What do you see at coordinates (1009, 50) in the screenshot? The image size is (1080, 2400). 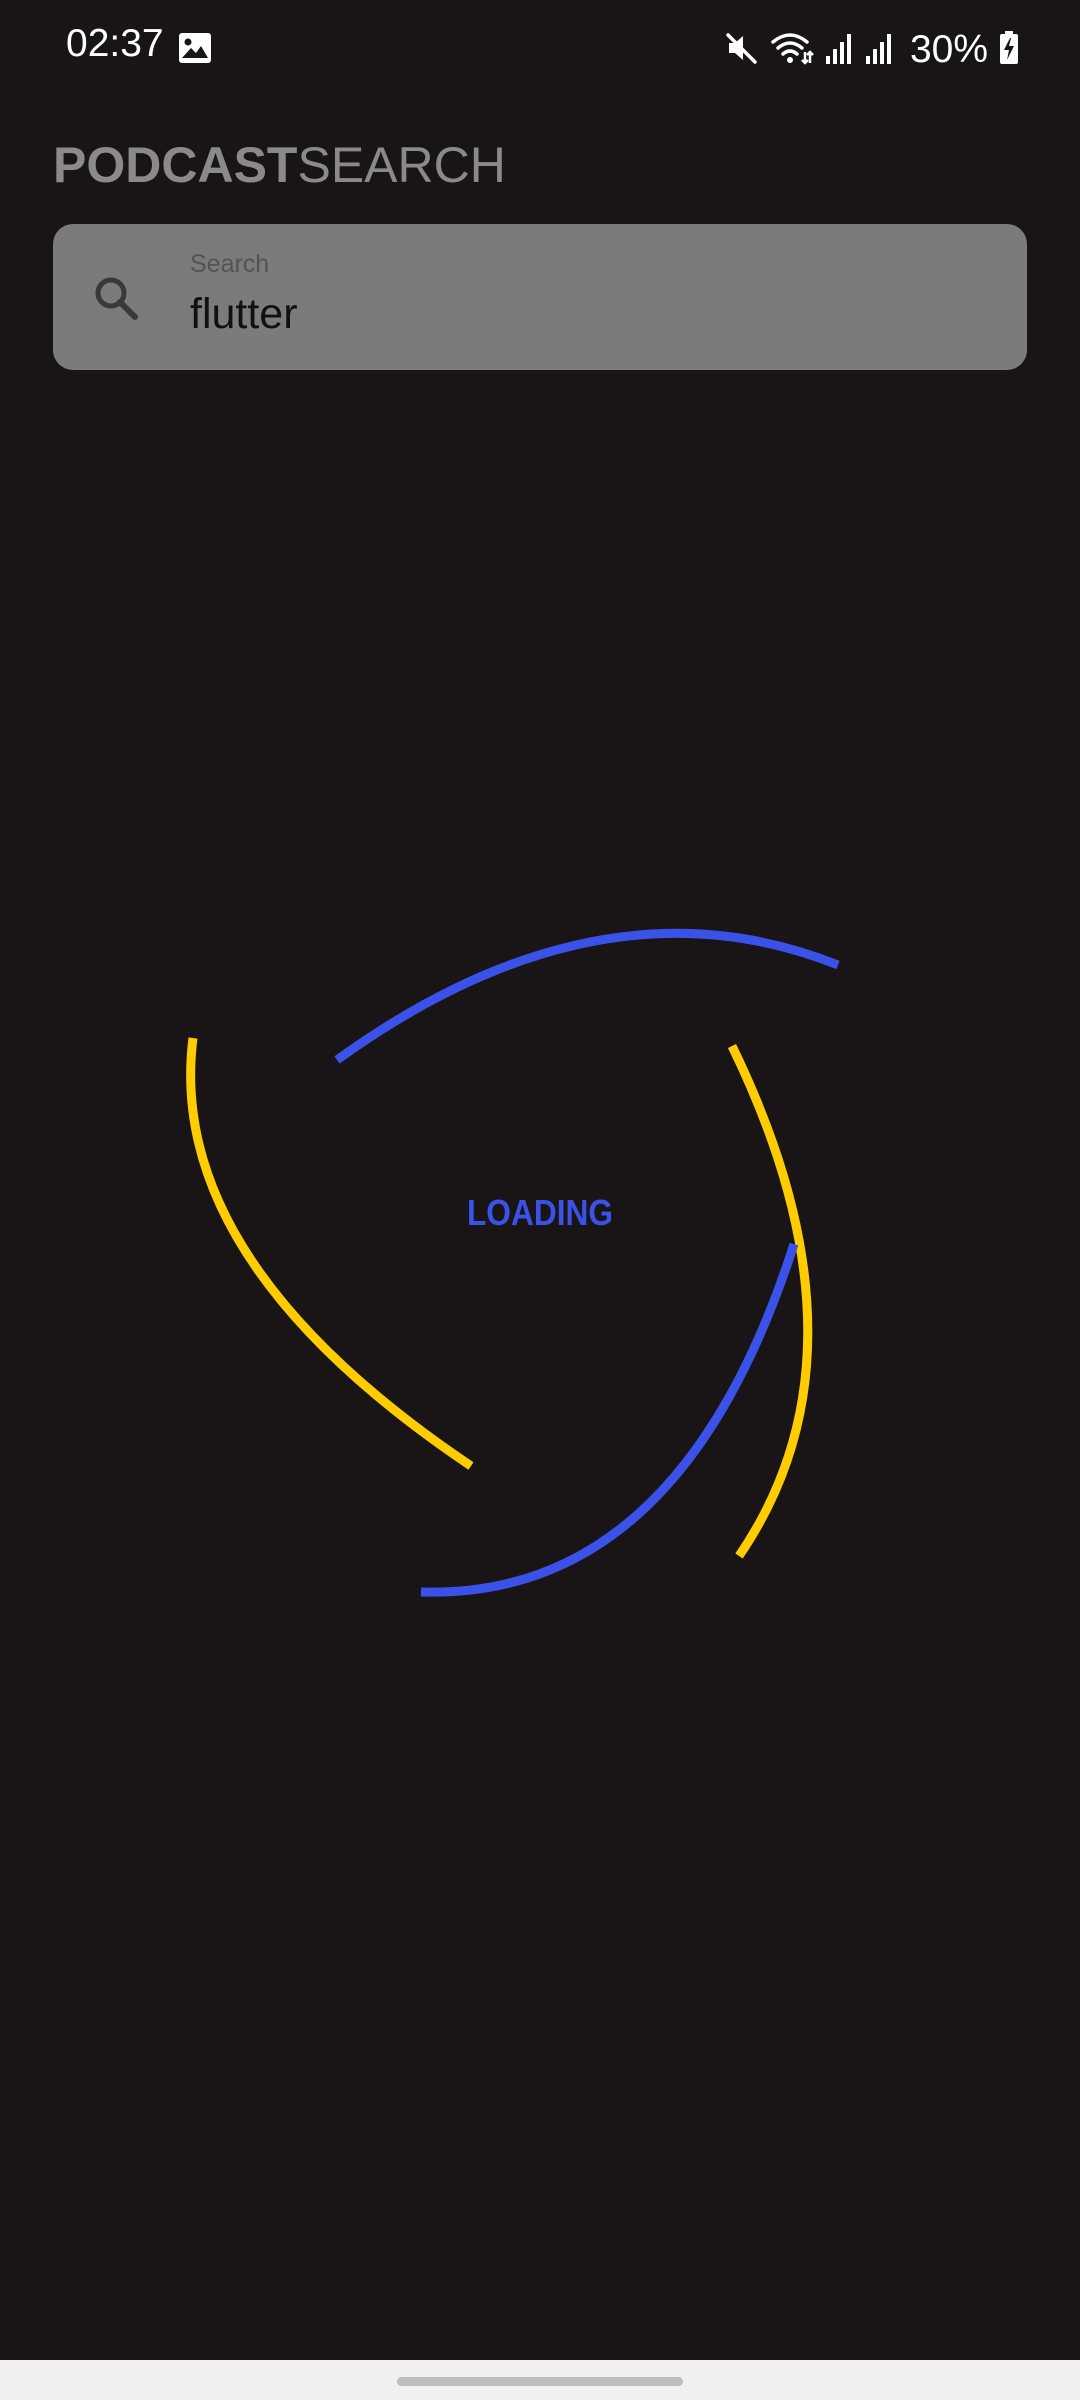 I see `battery-charging-icon` at bounding box center [1009, 50].